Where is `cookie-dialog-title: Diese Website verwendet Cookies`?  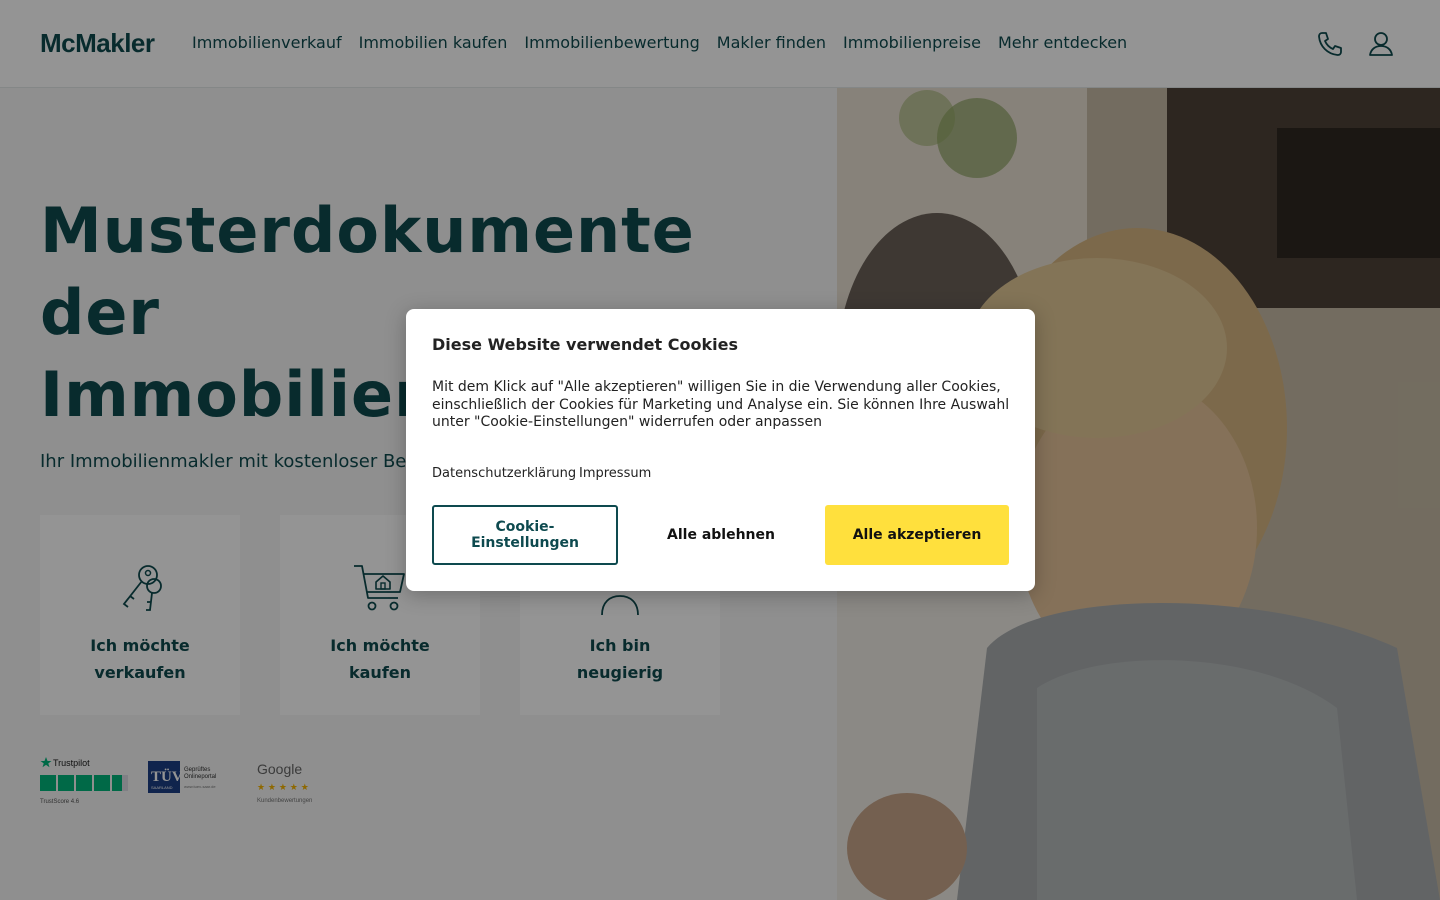
cookie-dialog-title: Diese Website verwendet Cookies is located at coordinates (585, 344).